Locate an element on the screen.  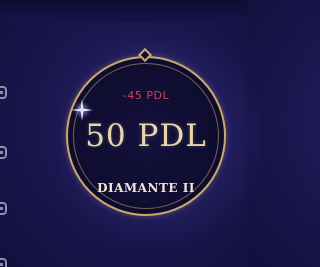
rank-label: DIAMANTE II is located at coordinates (146, 188).